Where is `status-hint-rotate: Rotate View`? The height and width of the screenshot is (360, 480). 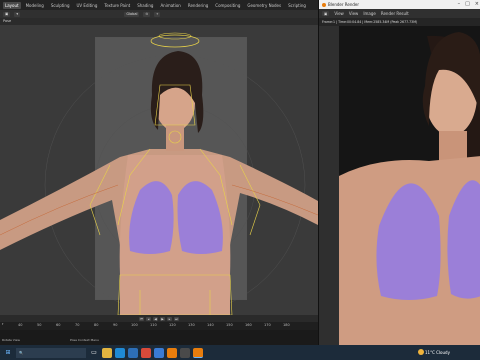 status-hint-rotate: Rotate View is located at coordinates (11, 340).